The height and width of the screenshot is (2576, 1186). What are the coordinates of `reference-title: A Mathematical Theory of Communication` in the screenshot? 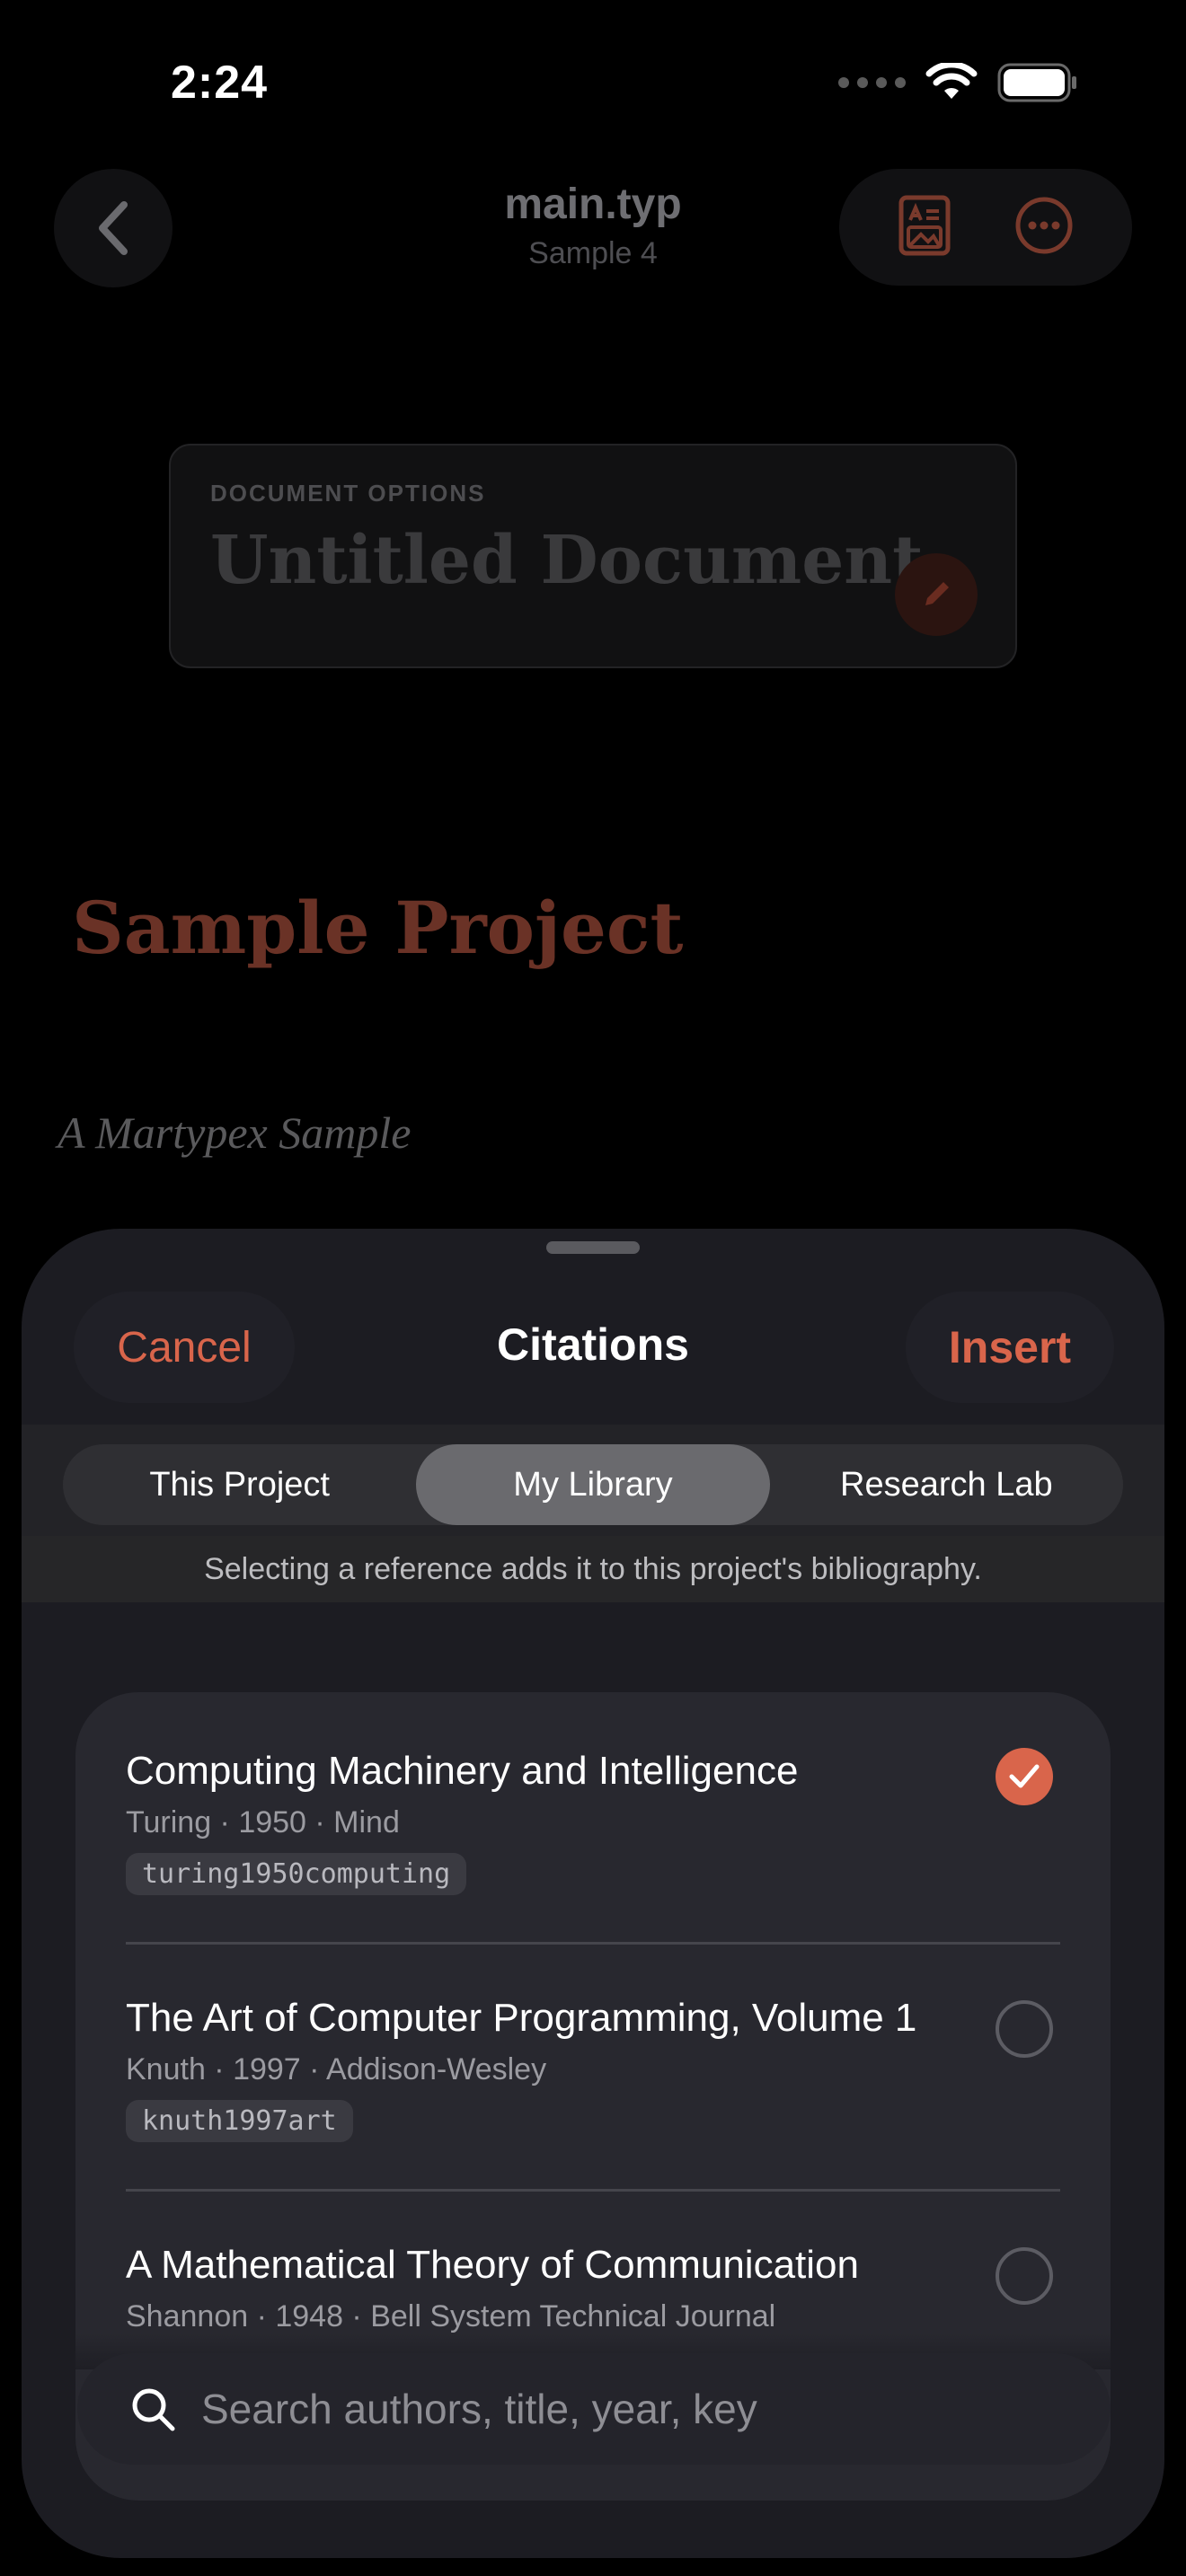 It's located at (492, 2265).